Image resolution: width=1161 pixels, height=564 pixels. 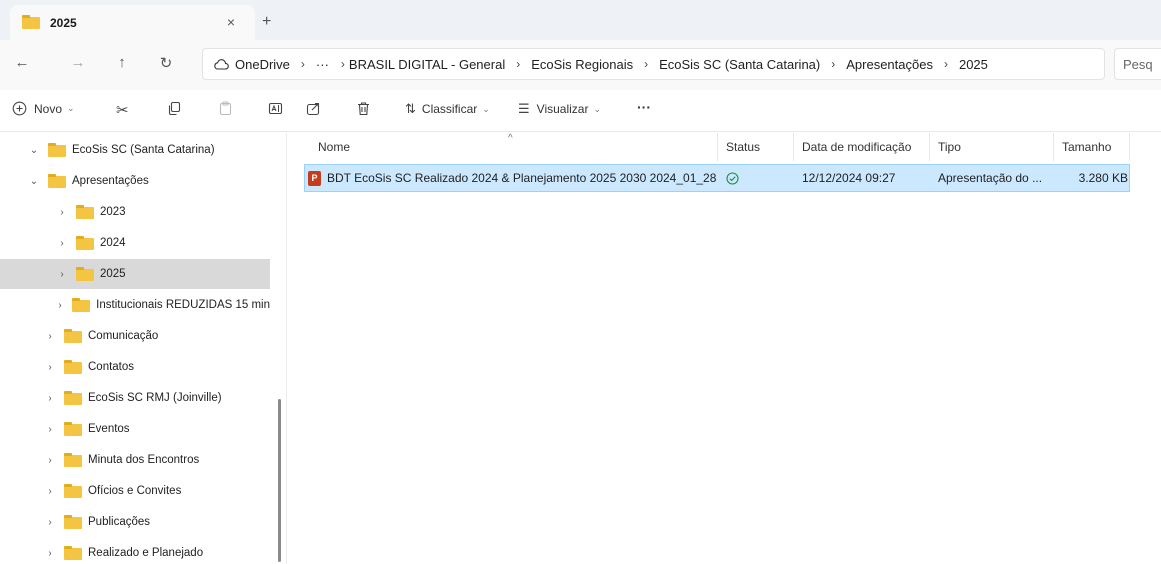 I want to click on new-button-label: Novo, so click(x=48, y=108).